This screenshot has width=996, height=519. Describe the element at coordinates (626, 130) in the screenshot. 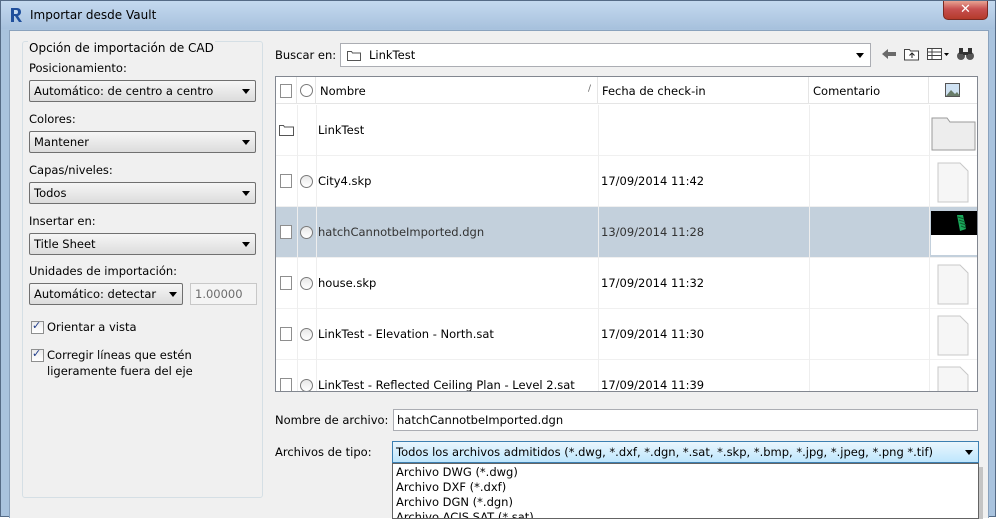

I see `list-row-folder: LinkTest` at that location.